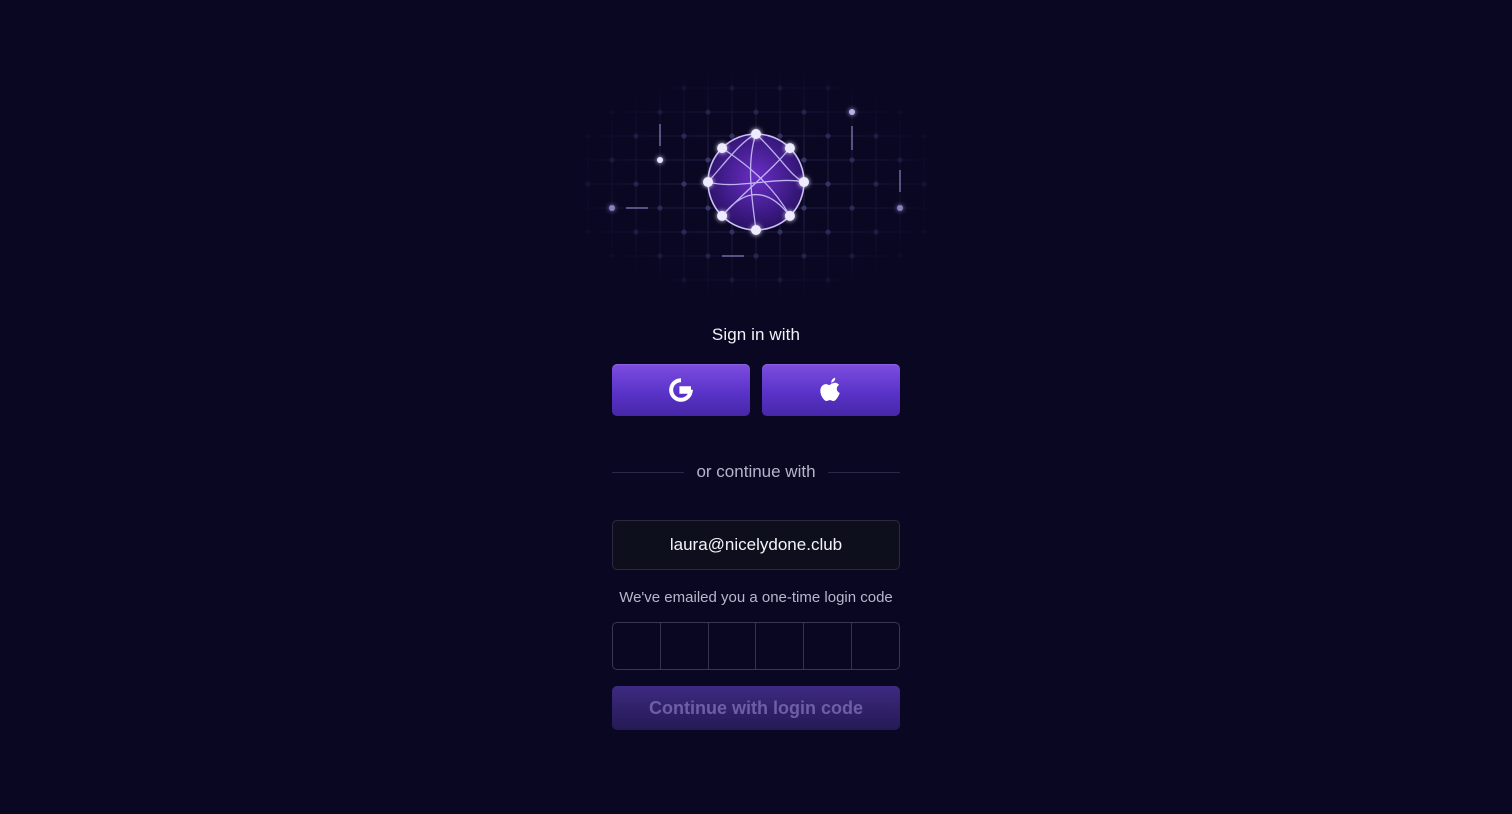 Image resolution: width=1512 pixels, height=814 pixels. I want to click on apple-sign-in-button, so click(831, 390).